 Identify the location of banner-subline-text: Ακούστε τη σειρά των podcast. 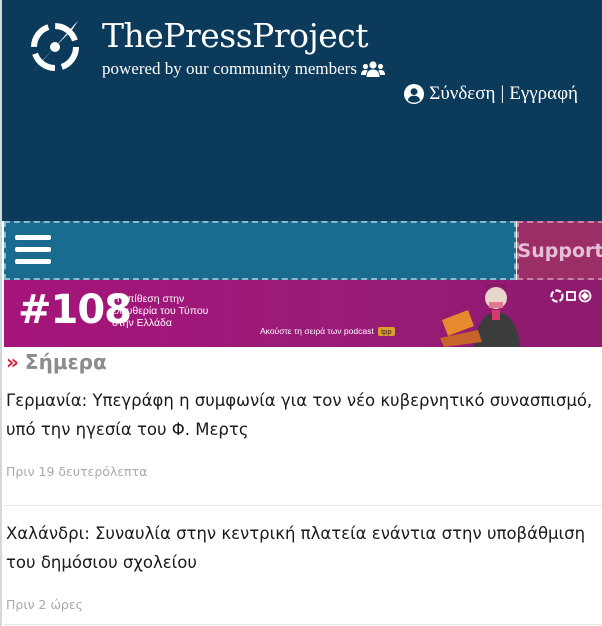
(317, 331).